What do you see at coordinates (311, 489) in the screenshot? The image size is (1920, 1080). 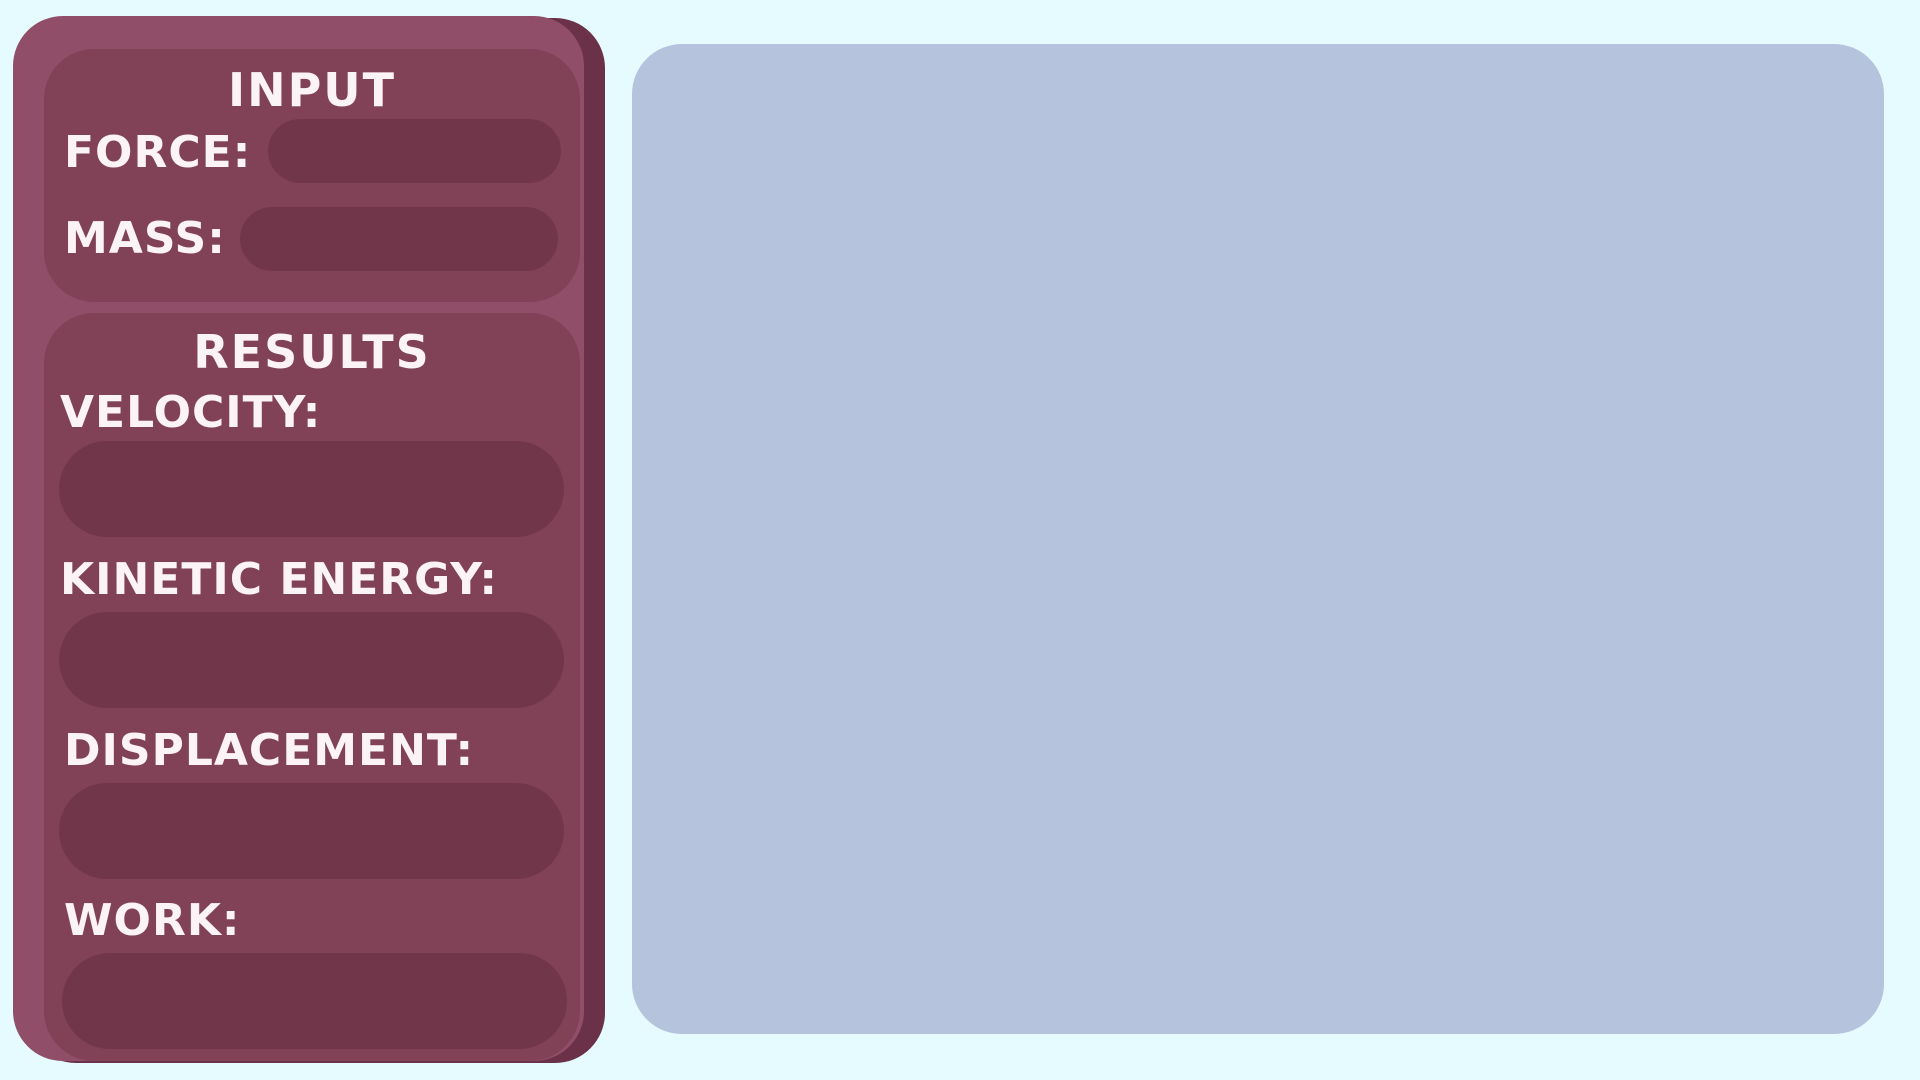 I see `velocity-output` at bounding box center [311, 489].